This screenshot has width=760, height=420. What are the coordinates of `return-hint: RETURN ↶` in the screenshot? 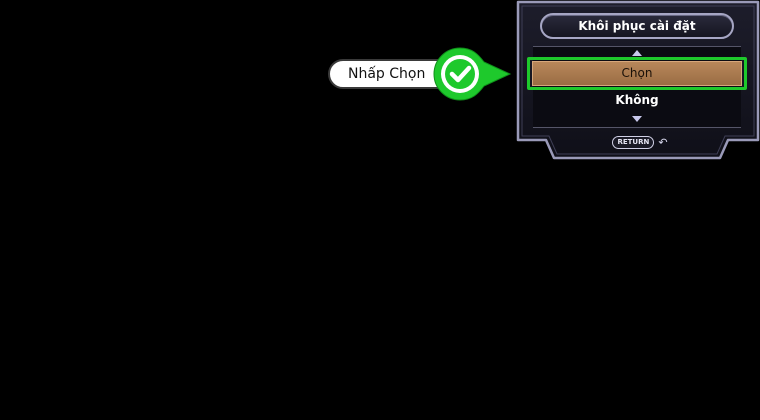 It's located at (640, 142).